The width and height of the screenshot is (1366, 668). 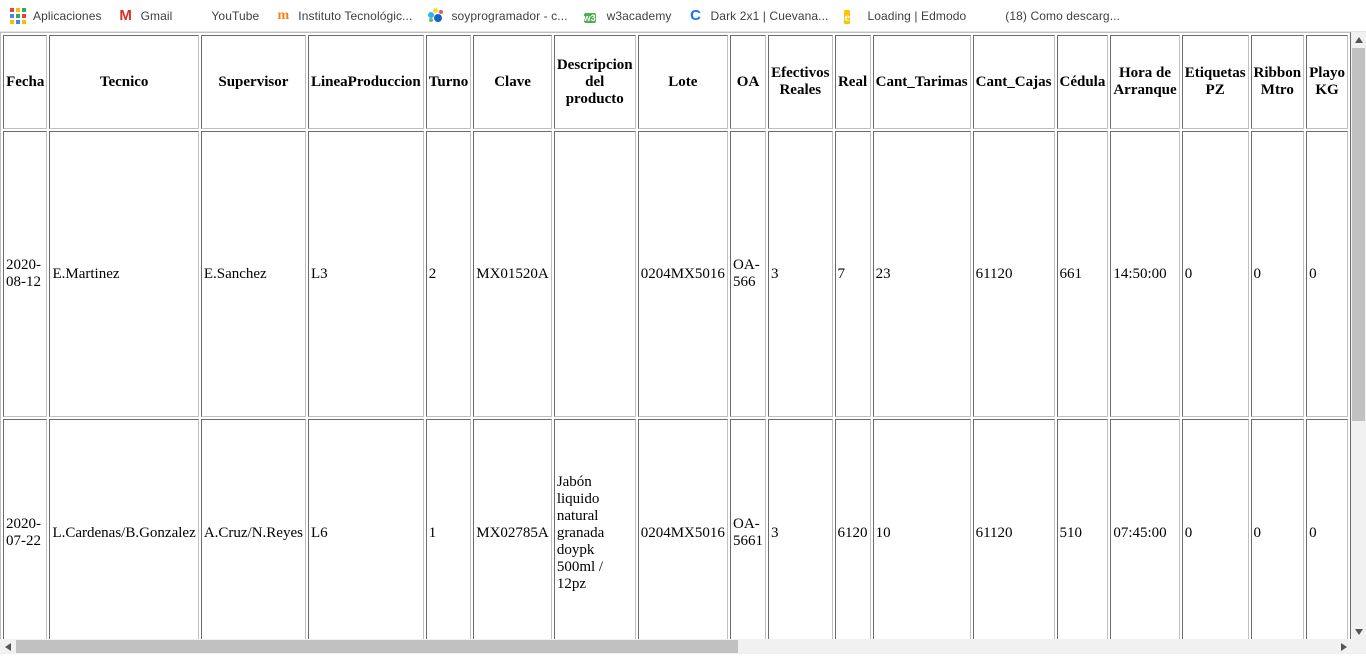 What do you see at coordinates (852, 82) in the screenshot?
I see `column-header-real: Real` at bounding box center [852, 82].